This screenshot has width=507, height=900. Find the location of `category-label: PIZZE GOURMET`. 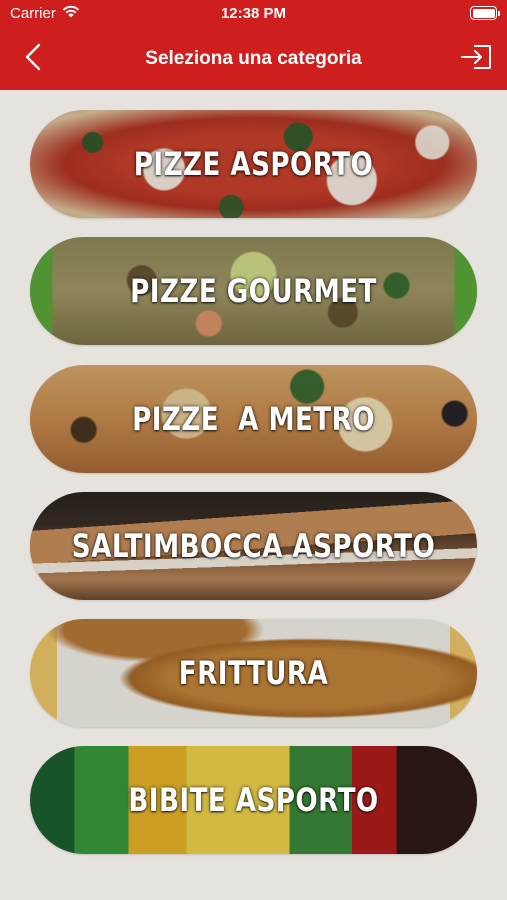

category-label: PIZZE GOURMET is located at coordinates (253, 291).